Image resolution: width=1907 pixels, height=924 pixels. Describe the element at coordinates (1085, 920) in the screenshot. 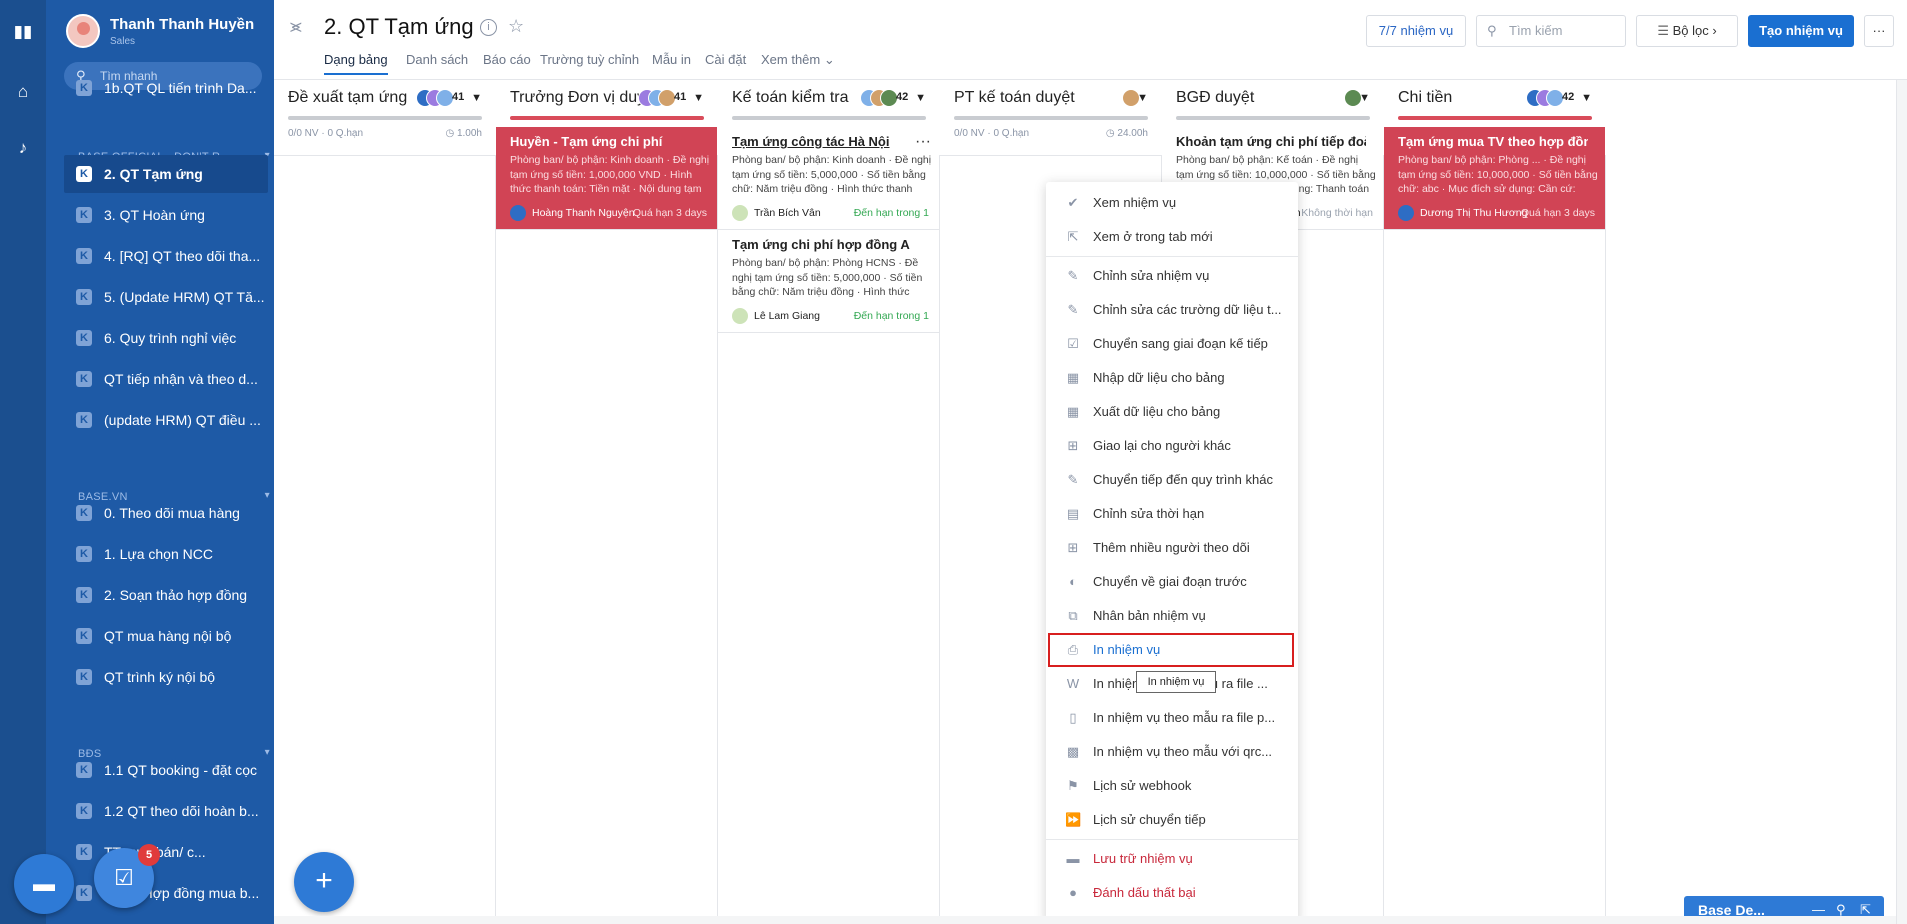

I see `horizontal-scrollbar` at that location.